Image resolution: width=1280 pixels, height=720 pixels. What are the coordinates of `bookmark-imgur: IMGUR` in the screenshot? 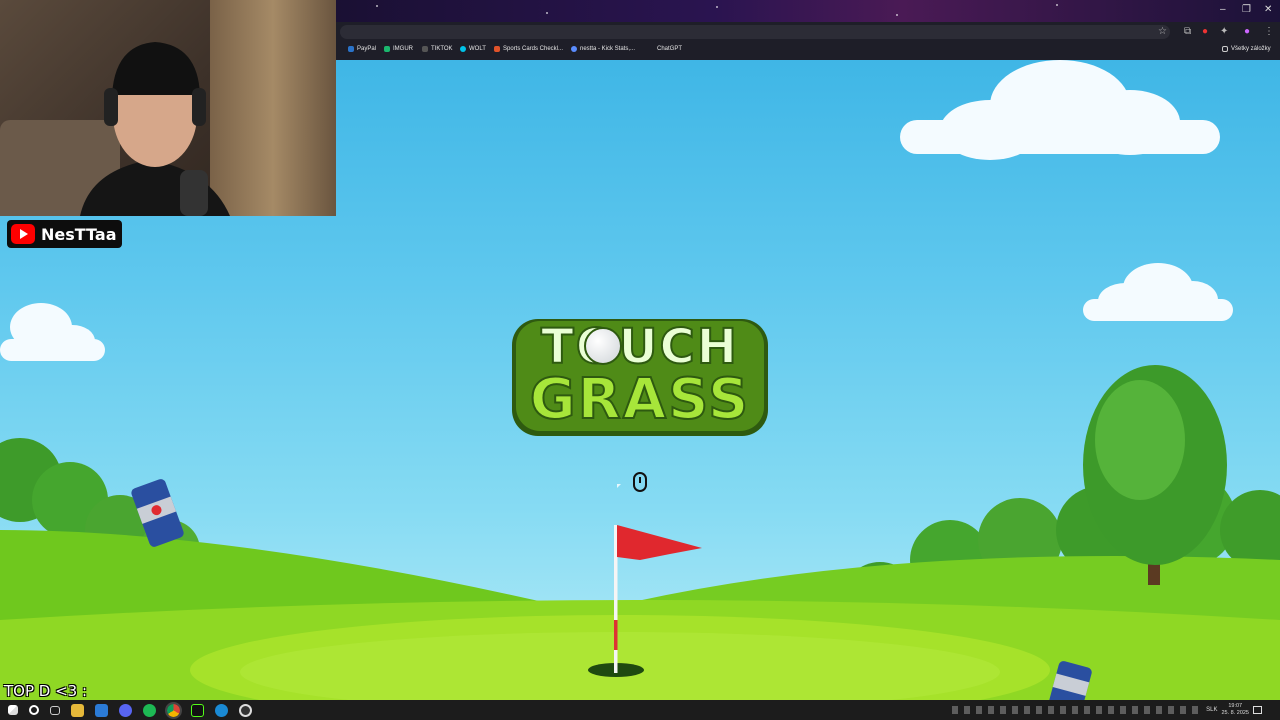 It's located at (398, 49).